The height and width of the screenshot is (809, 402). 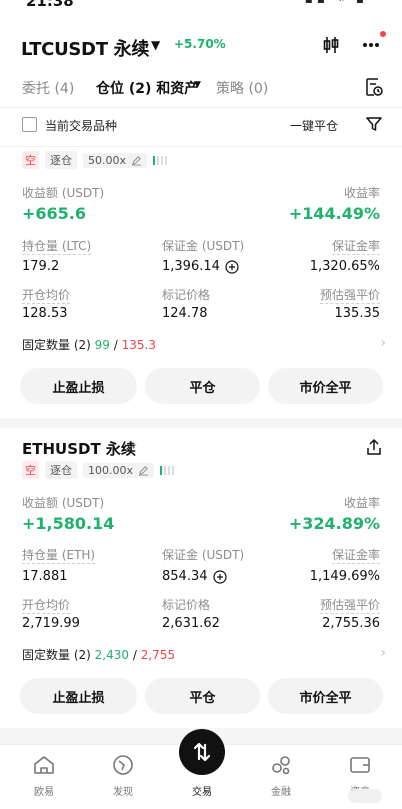 I want to click on roe-value: +144.49%, so click(x=334, y=213).